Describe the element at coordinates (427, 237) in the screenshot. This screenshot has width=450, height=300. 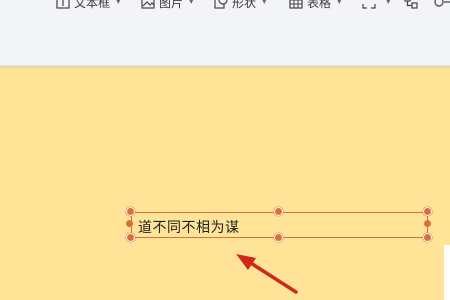
I see `resize-handle-bottom-right` at that location.